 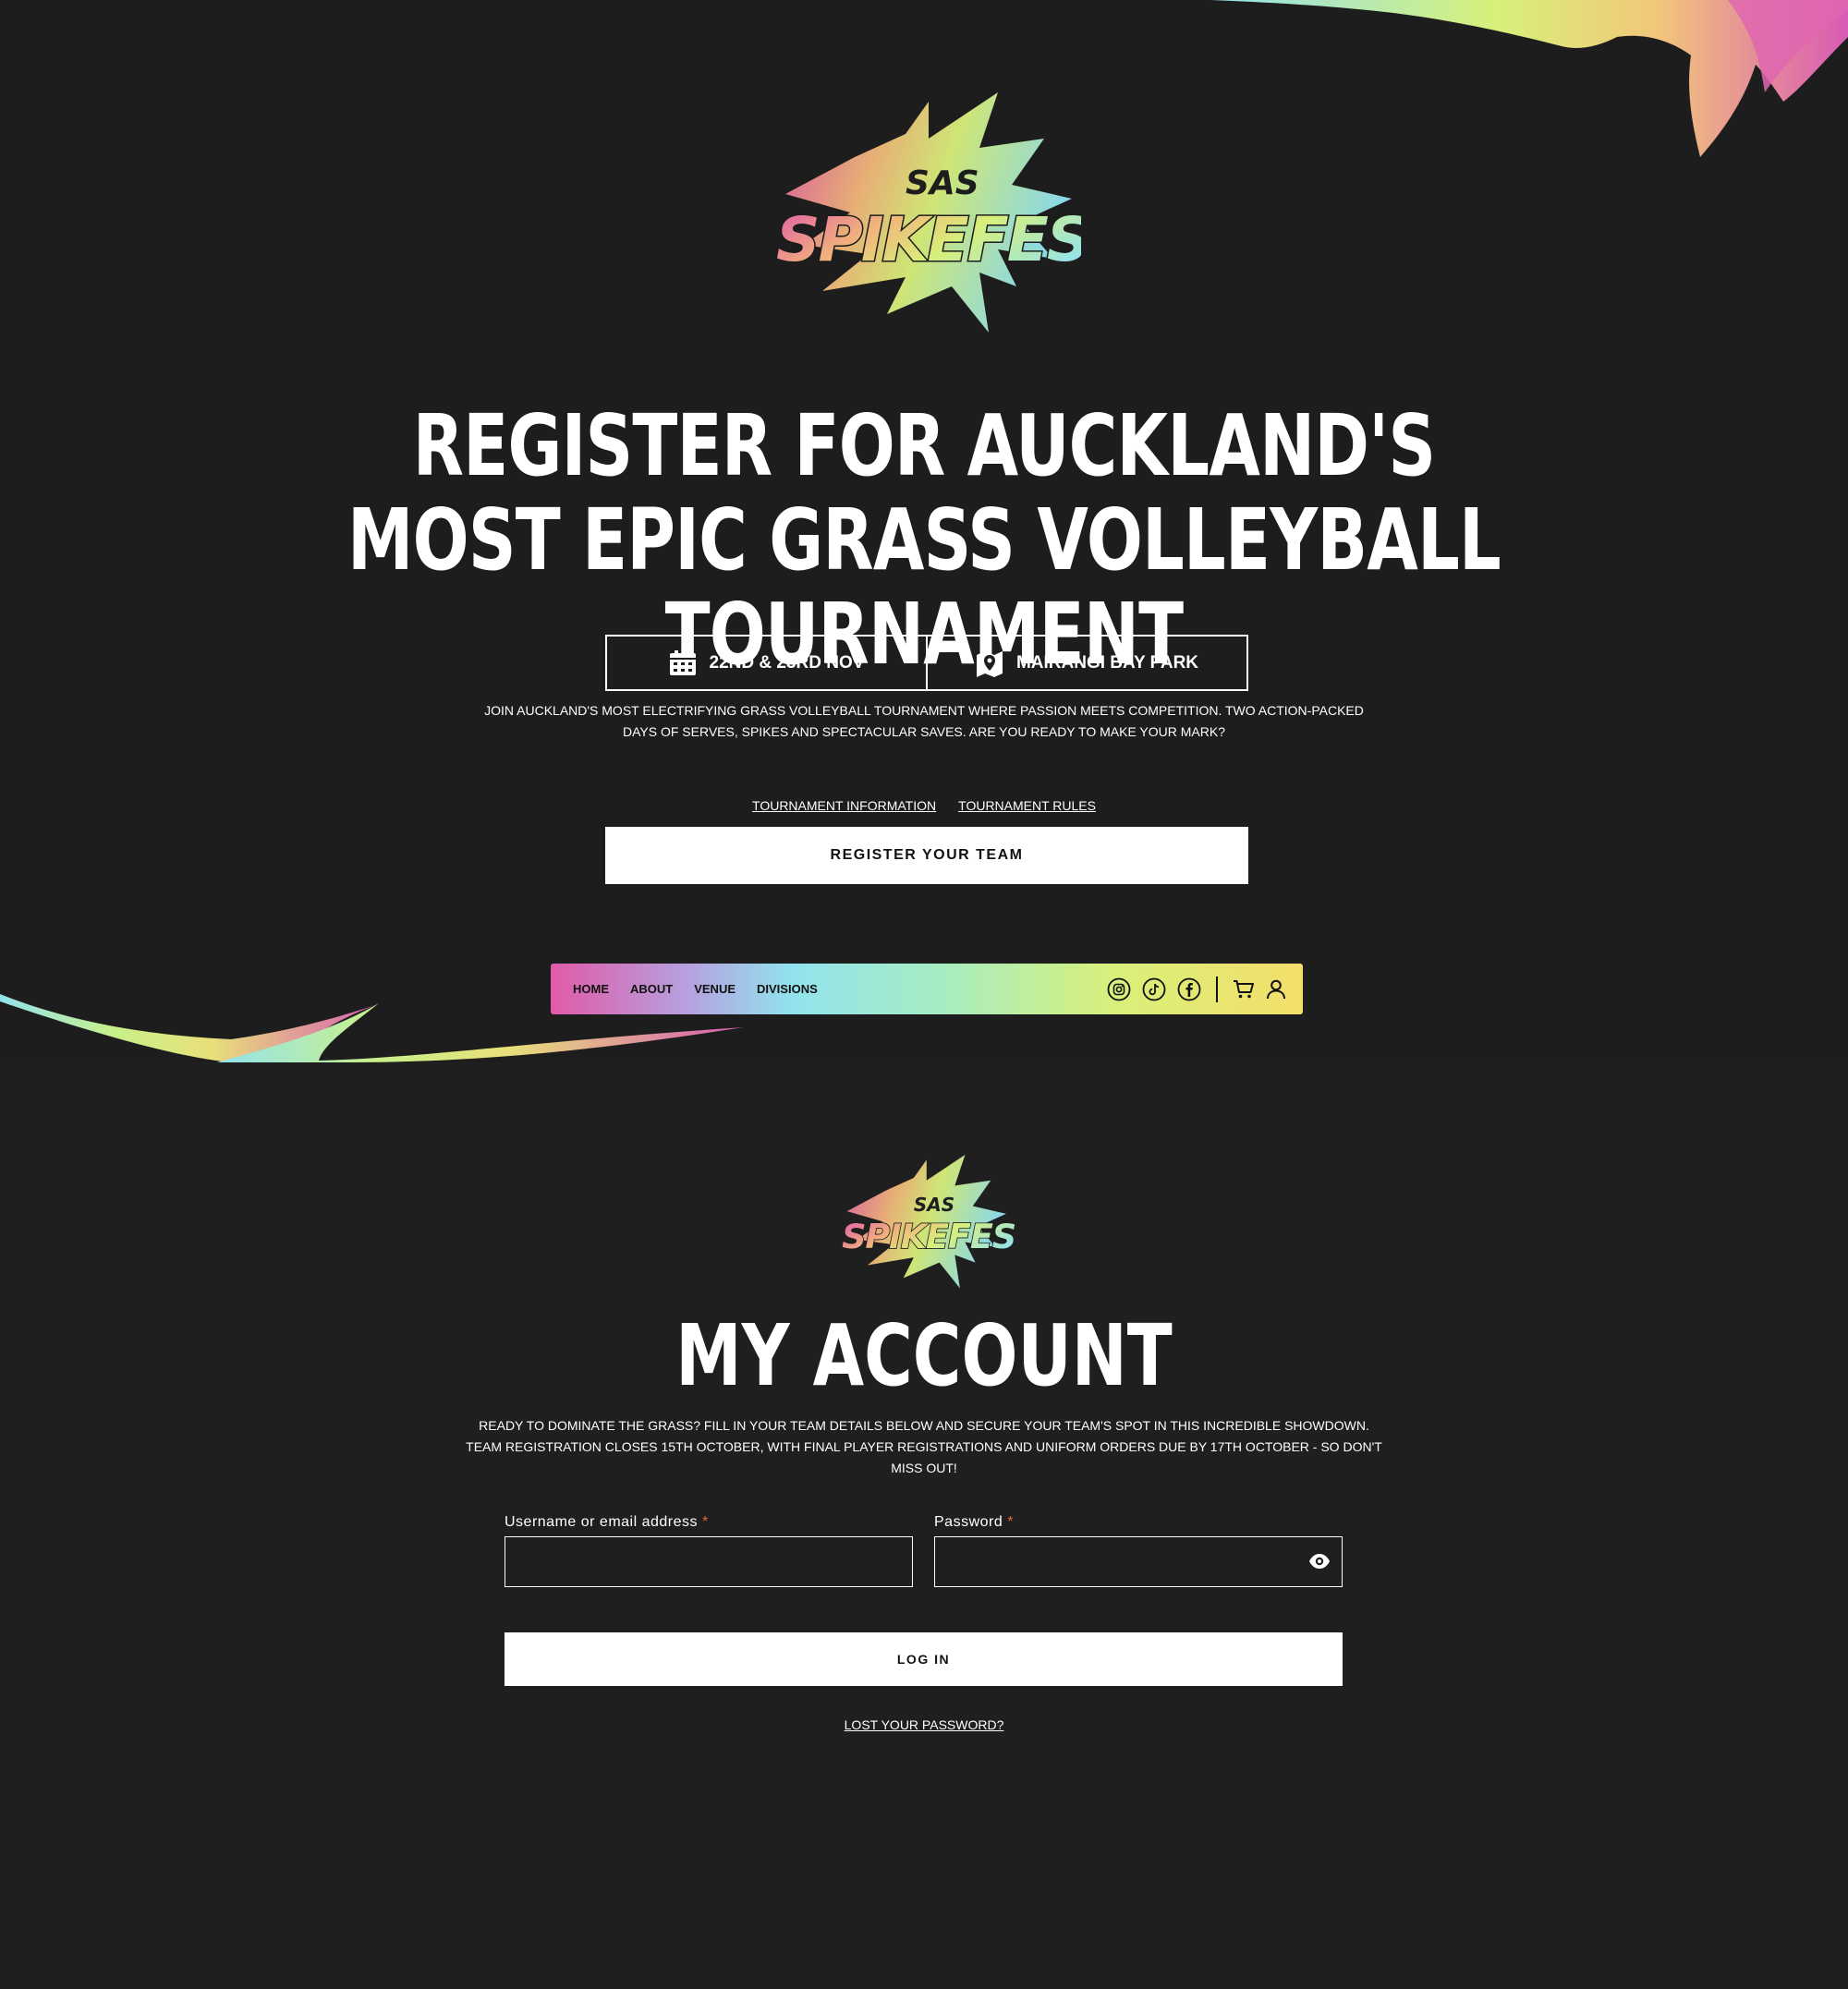 I want to click on top-right-swoosh, so click(x=1529, y=78).